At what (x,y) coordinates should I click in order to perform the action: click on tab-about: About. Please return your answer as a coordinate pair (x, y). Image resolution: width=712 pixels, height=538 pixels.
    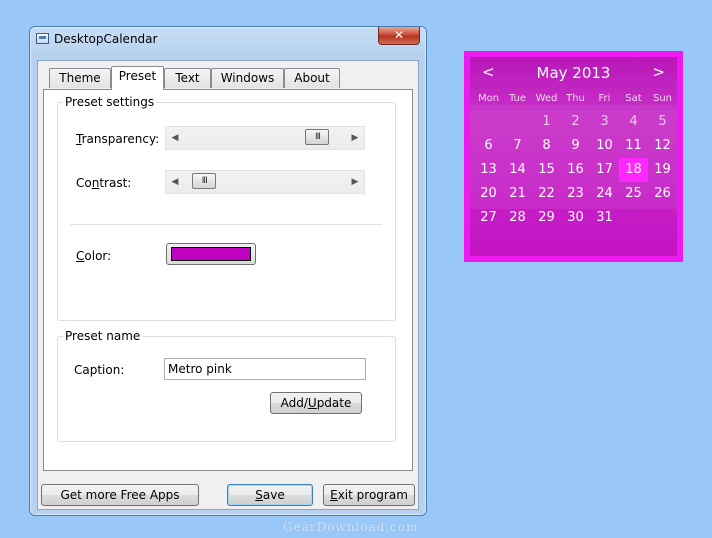
    Looking at the image, I should click on (312, 78).